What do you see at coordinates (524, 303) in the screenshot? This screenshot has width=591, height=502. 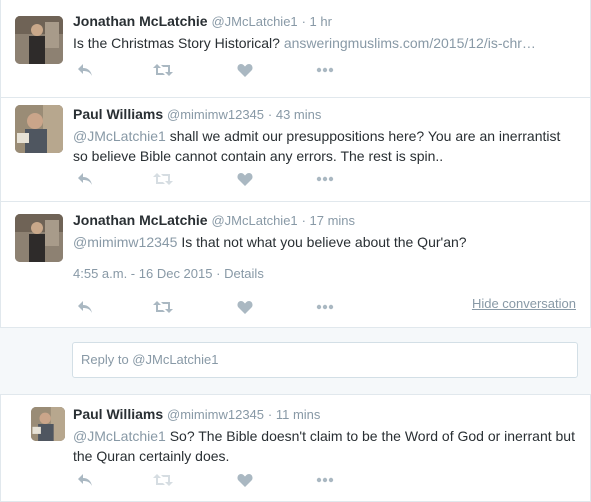 I see `hide-conversation-link: Hide conversation` at bounding box center [524, 303].